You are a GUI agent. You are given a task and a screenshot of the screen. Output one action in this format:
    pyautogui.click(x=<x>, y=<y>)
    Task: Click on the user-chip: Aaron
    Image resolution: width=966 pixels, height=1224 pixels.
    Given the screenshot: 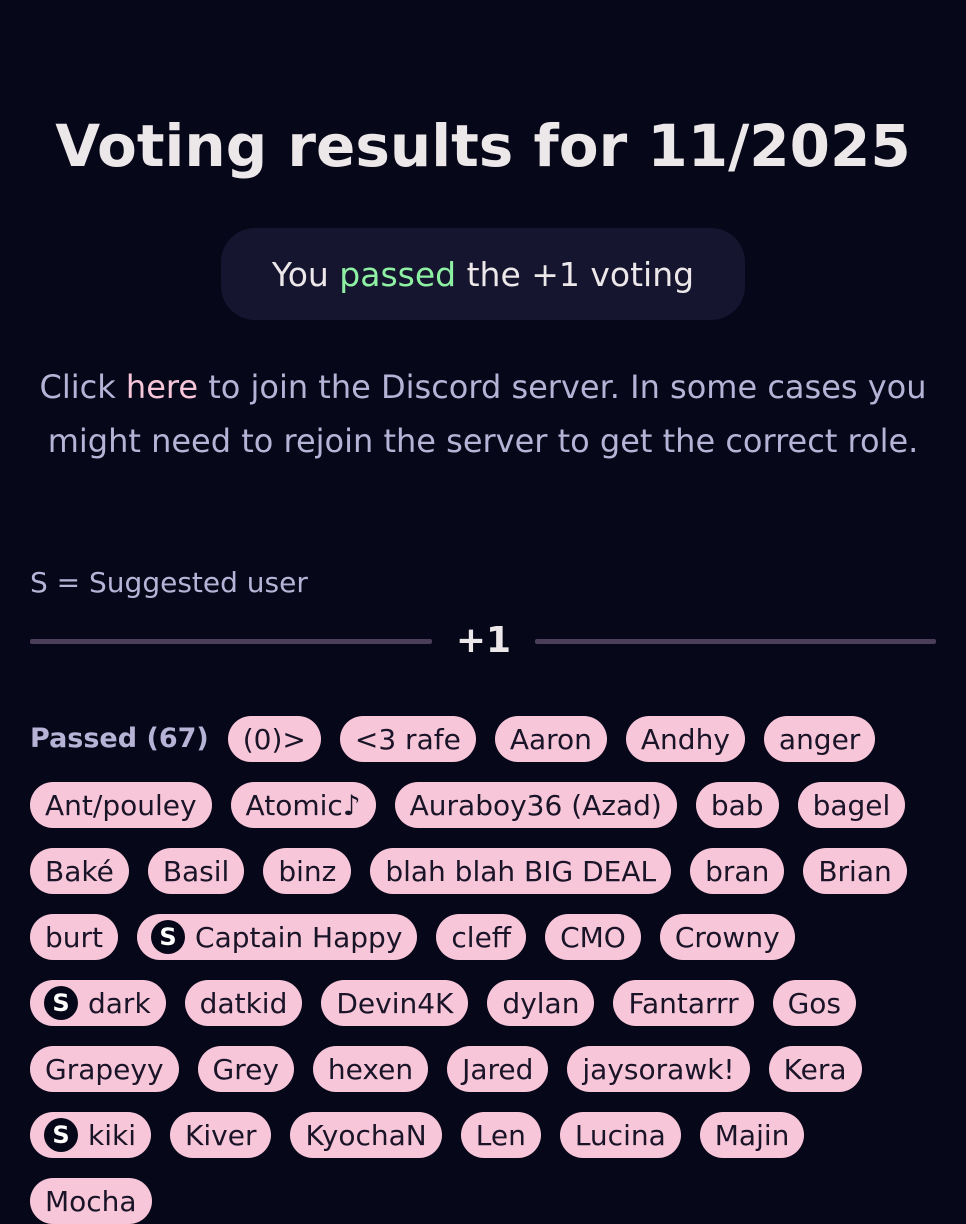 What is the action you would take?
    pyautogui.click(x=550, y=739)
    